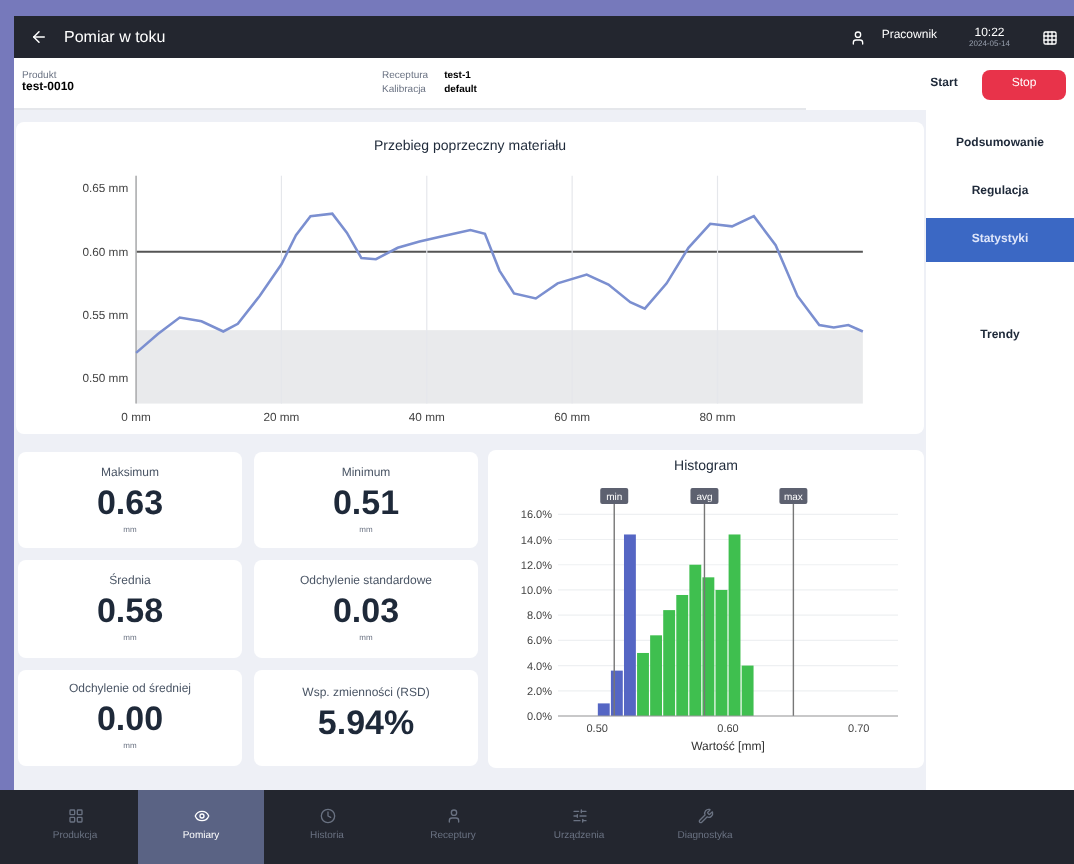  What do you see at coordinates (1050, 37) in the screenshot?
I see `menu-icon` at bounding box center [1050, 37].